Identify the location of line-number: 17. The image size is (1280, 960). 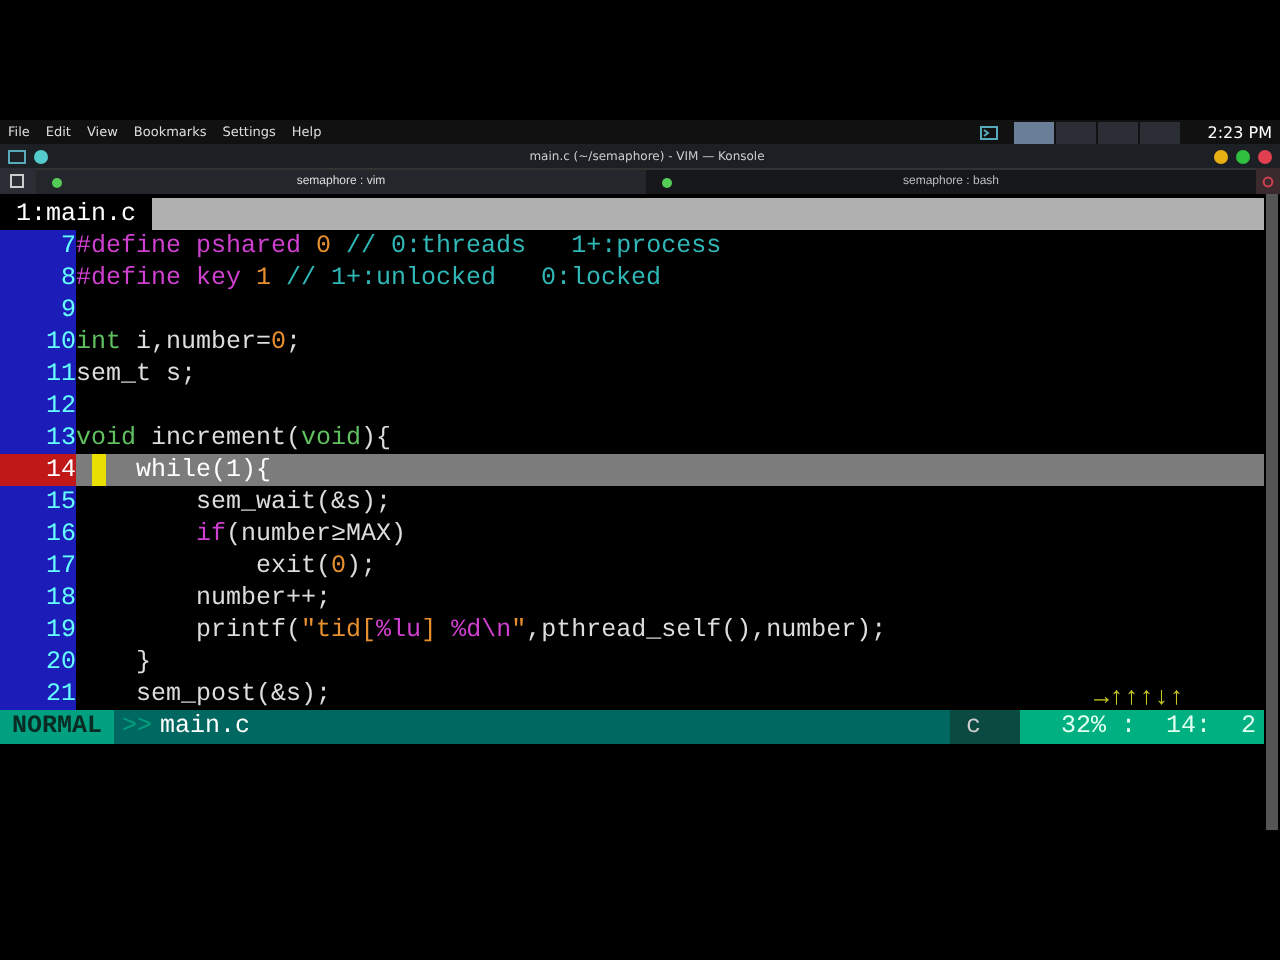
(38, 566).